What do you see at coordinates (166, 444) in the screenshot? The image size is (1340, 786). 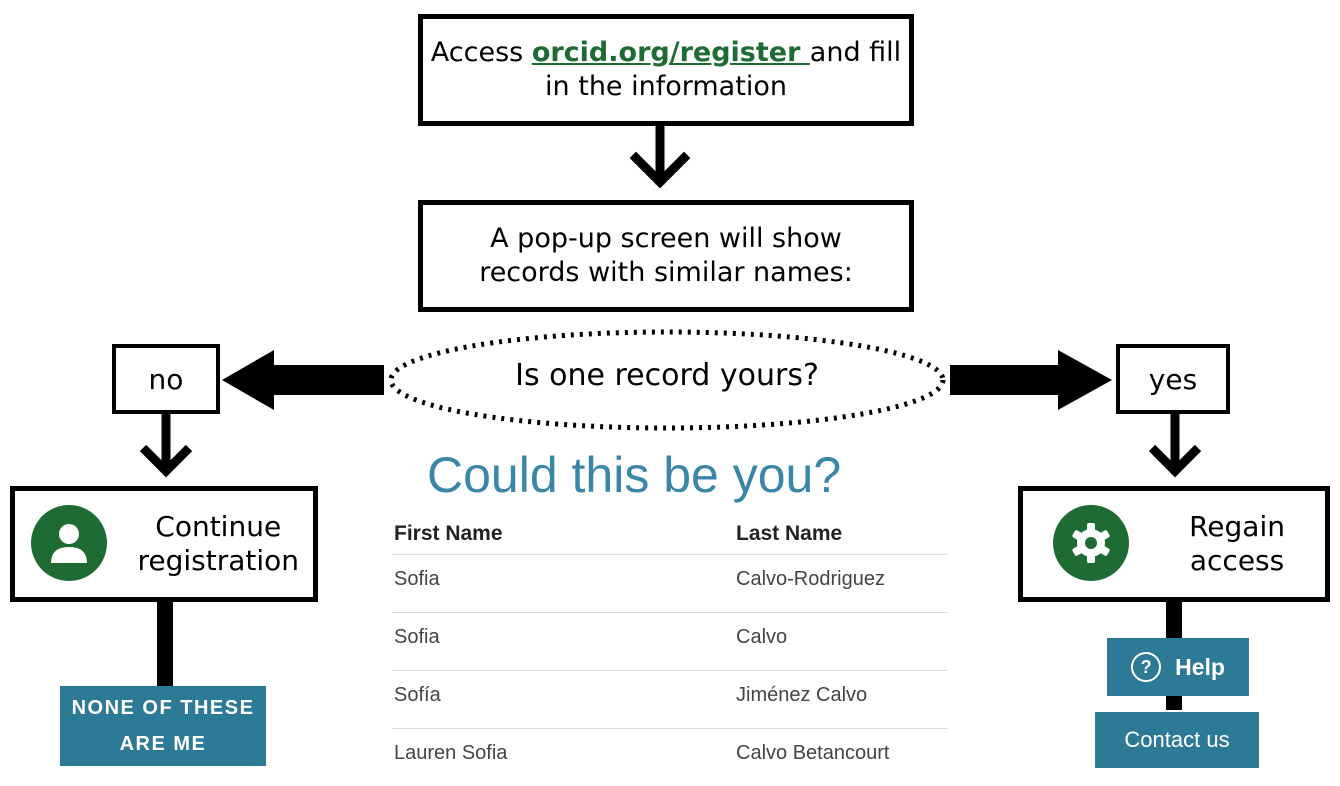 I see `down-arrow-no` at bounding box center [166, 444].